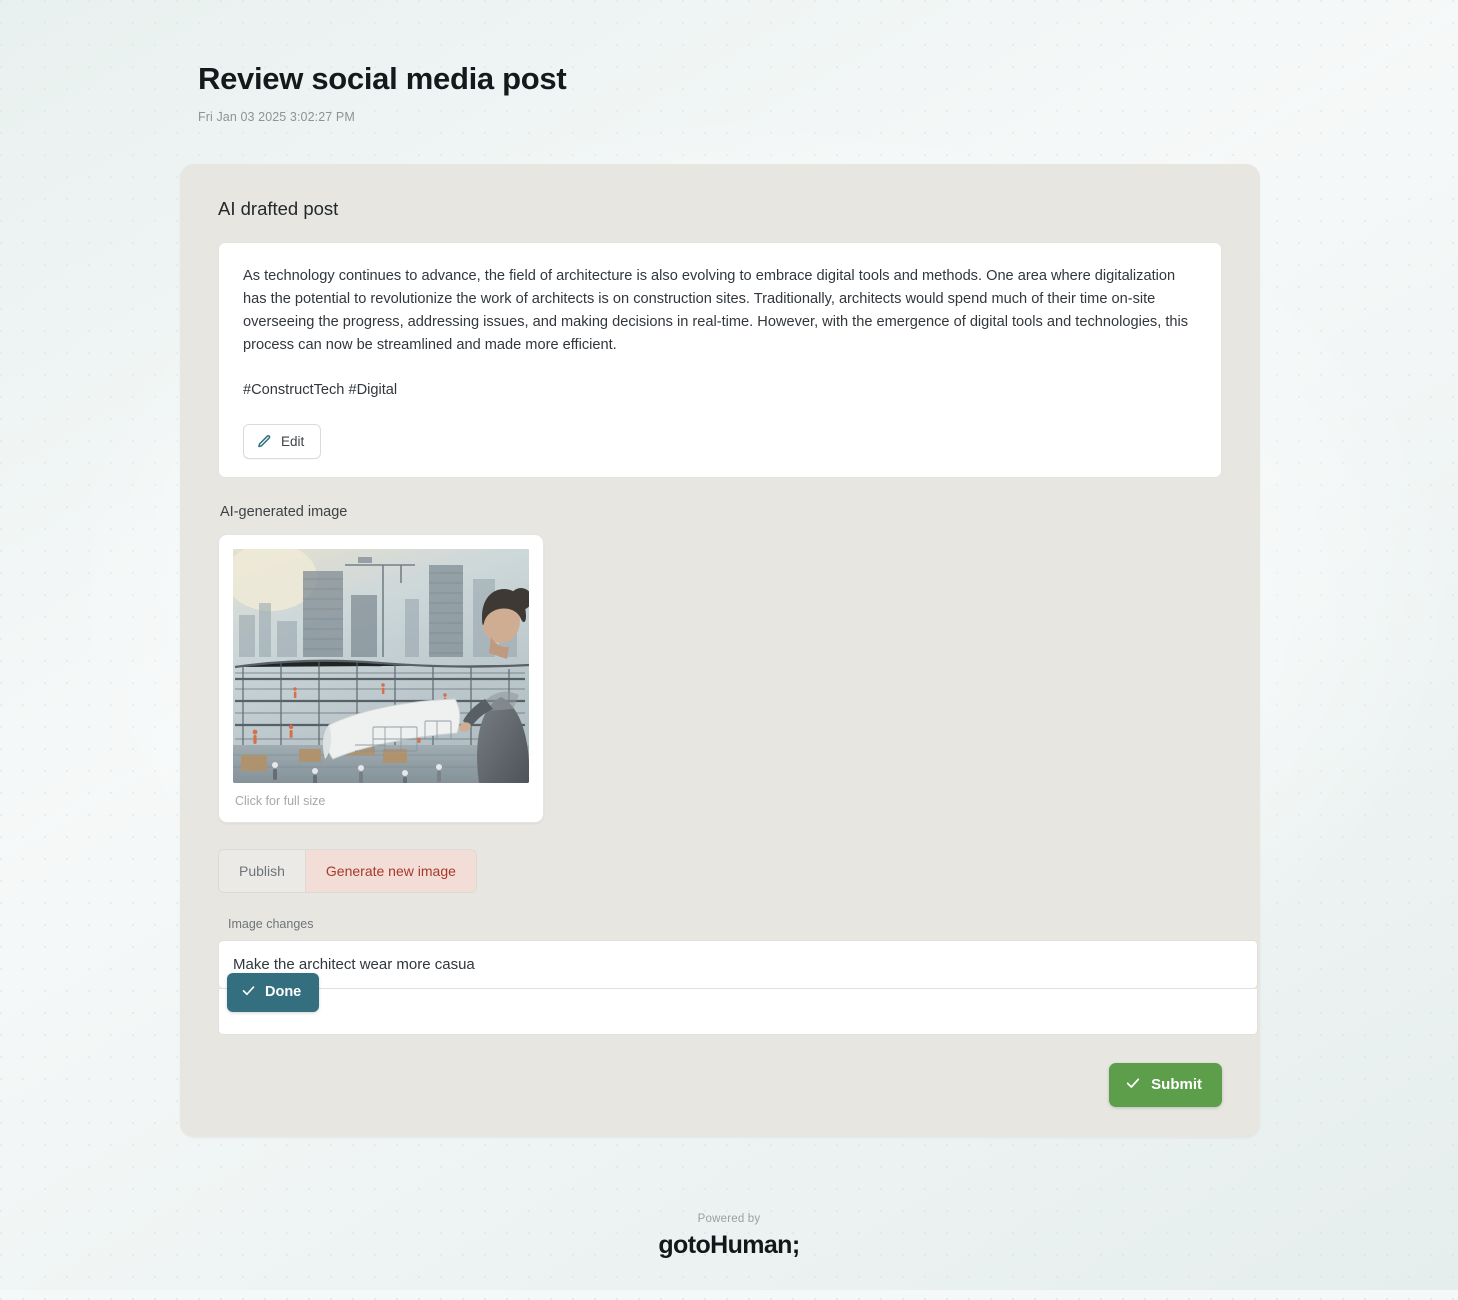 Image resolution: width=1458 pixels, height=1300 pixels. I want to click on image-caption: Click for full size, so click(280, 800).